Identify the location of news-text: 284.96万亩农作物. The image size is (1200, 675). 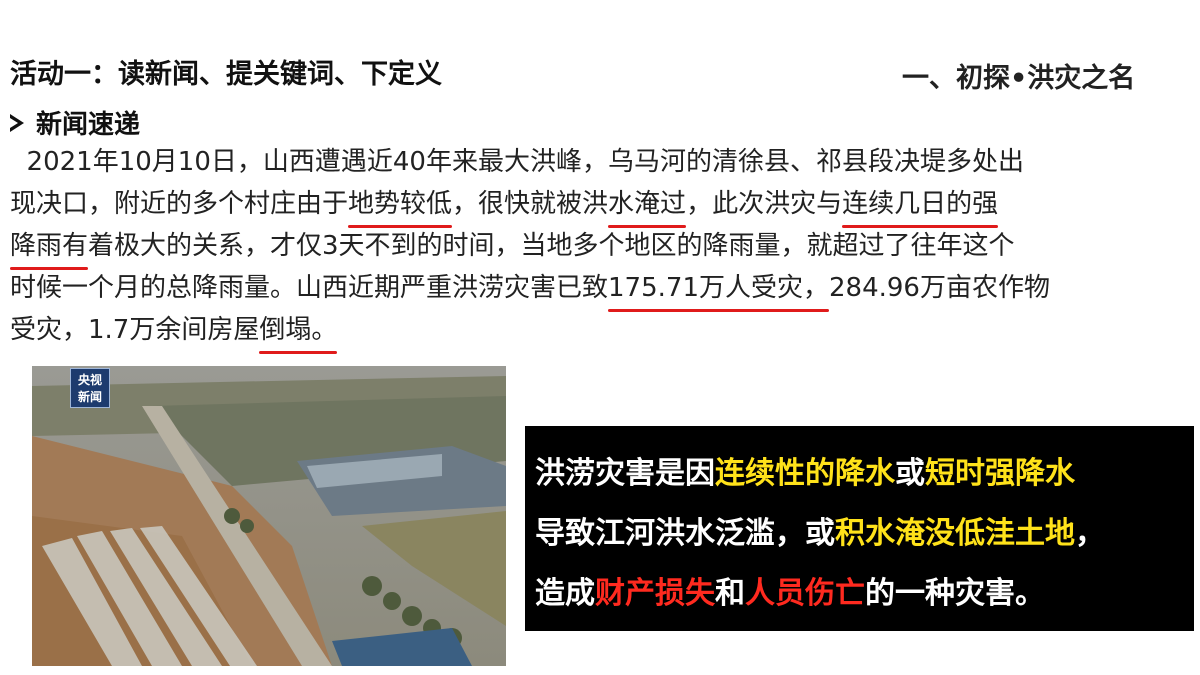
(939, 288).